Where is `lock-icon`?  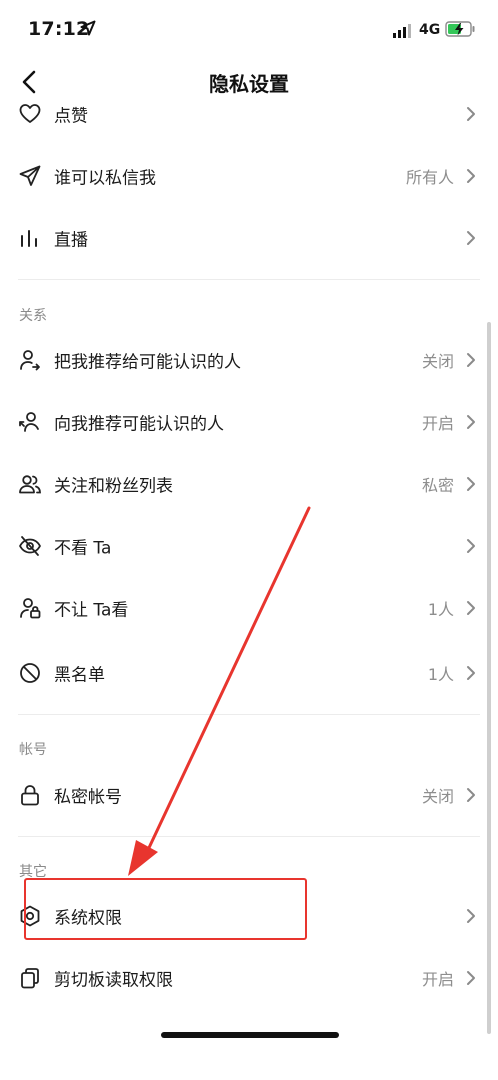 lock-icon is located at coordinates (30, 795).